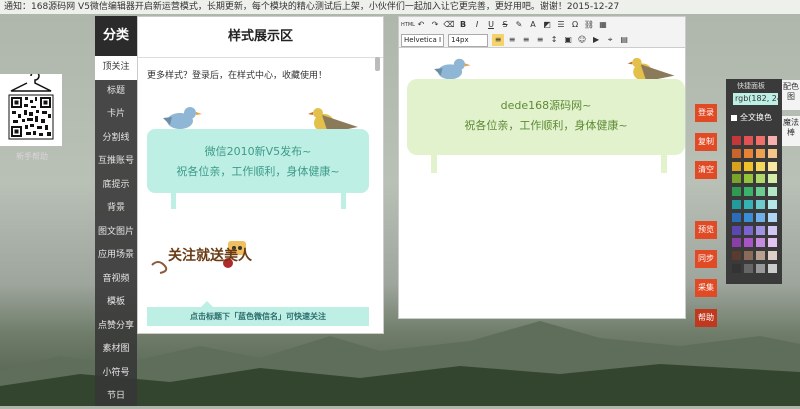 This screenshot has height=409, width=800. I want to click on tab-color-scheme: 配色图, so click(791, 95).